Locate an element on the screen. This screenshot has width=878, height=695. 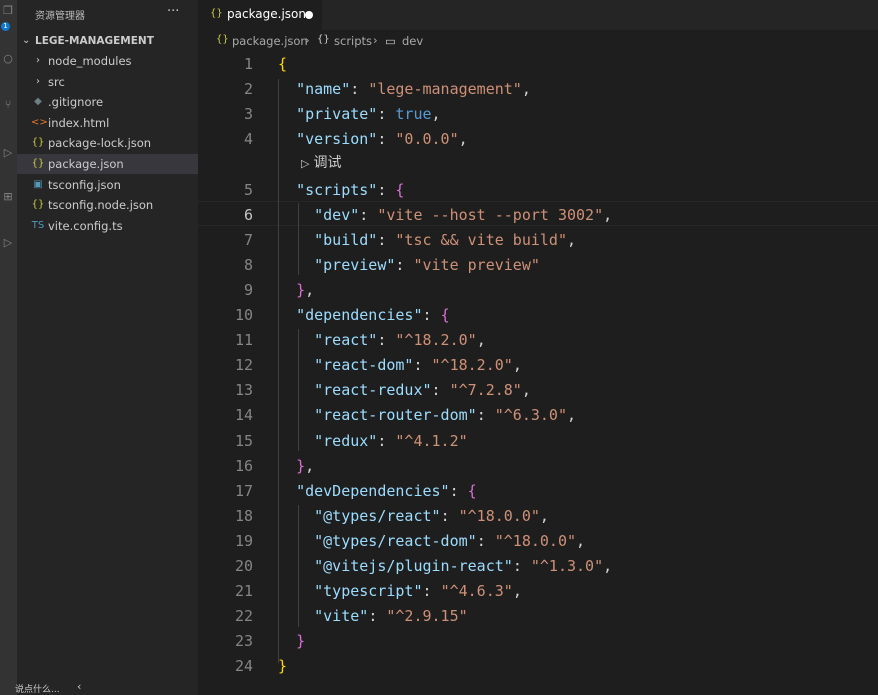
debug-codelens-label: 调试 is located at coordinates (327, 163).